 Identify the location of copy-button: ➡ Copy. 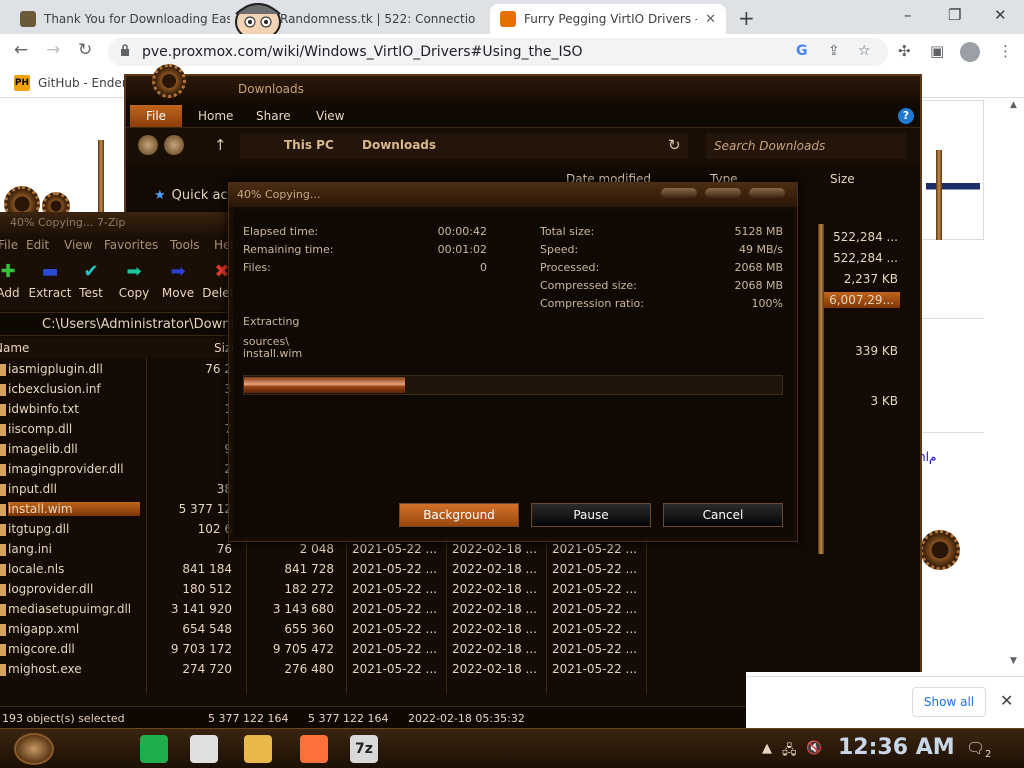
(134, 281).